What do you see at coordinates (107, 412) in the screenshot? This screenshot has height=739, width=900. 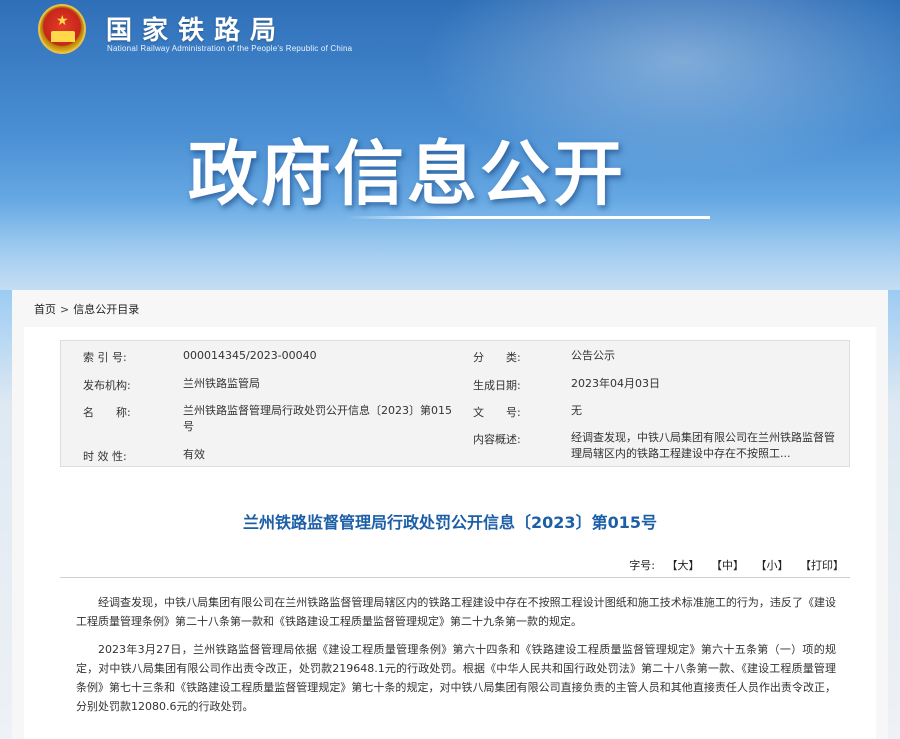 I see `name-label: 名 称:` at bounding box center [107, 412].